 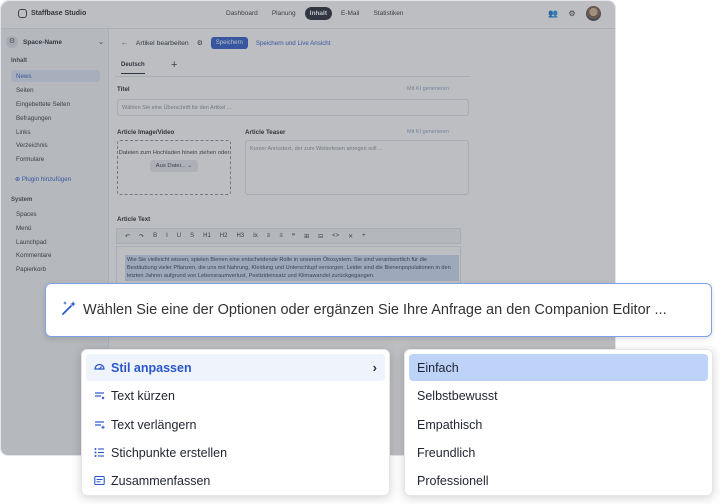 I want to click on menu-item-zusammenfassen: Zusammenfassen, so click(x=235, y=480).